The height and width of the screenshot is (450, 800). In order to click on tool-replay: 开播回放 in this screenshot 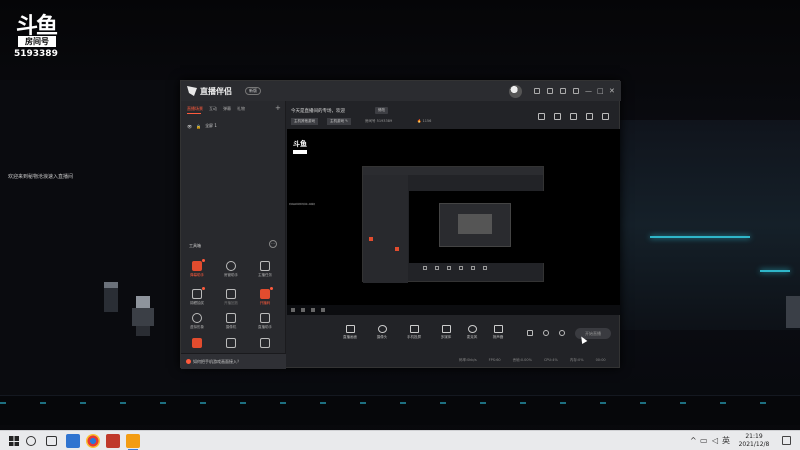, I will do `click(231, 297)`.